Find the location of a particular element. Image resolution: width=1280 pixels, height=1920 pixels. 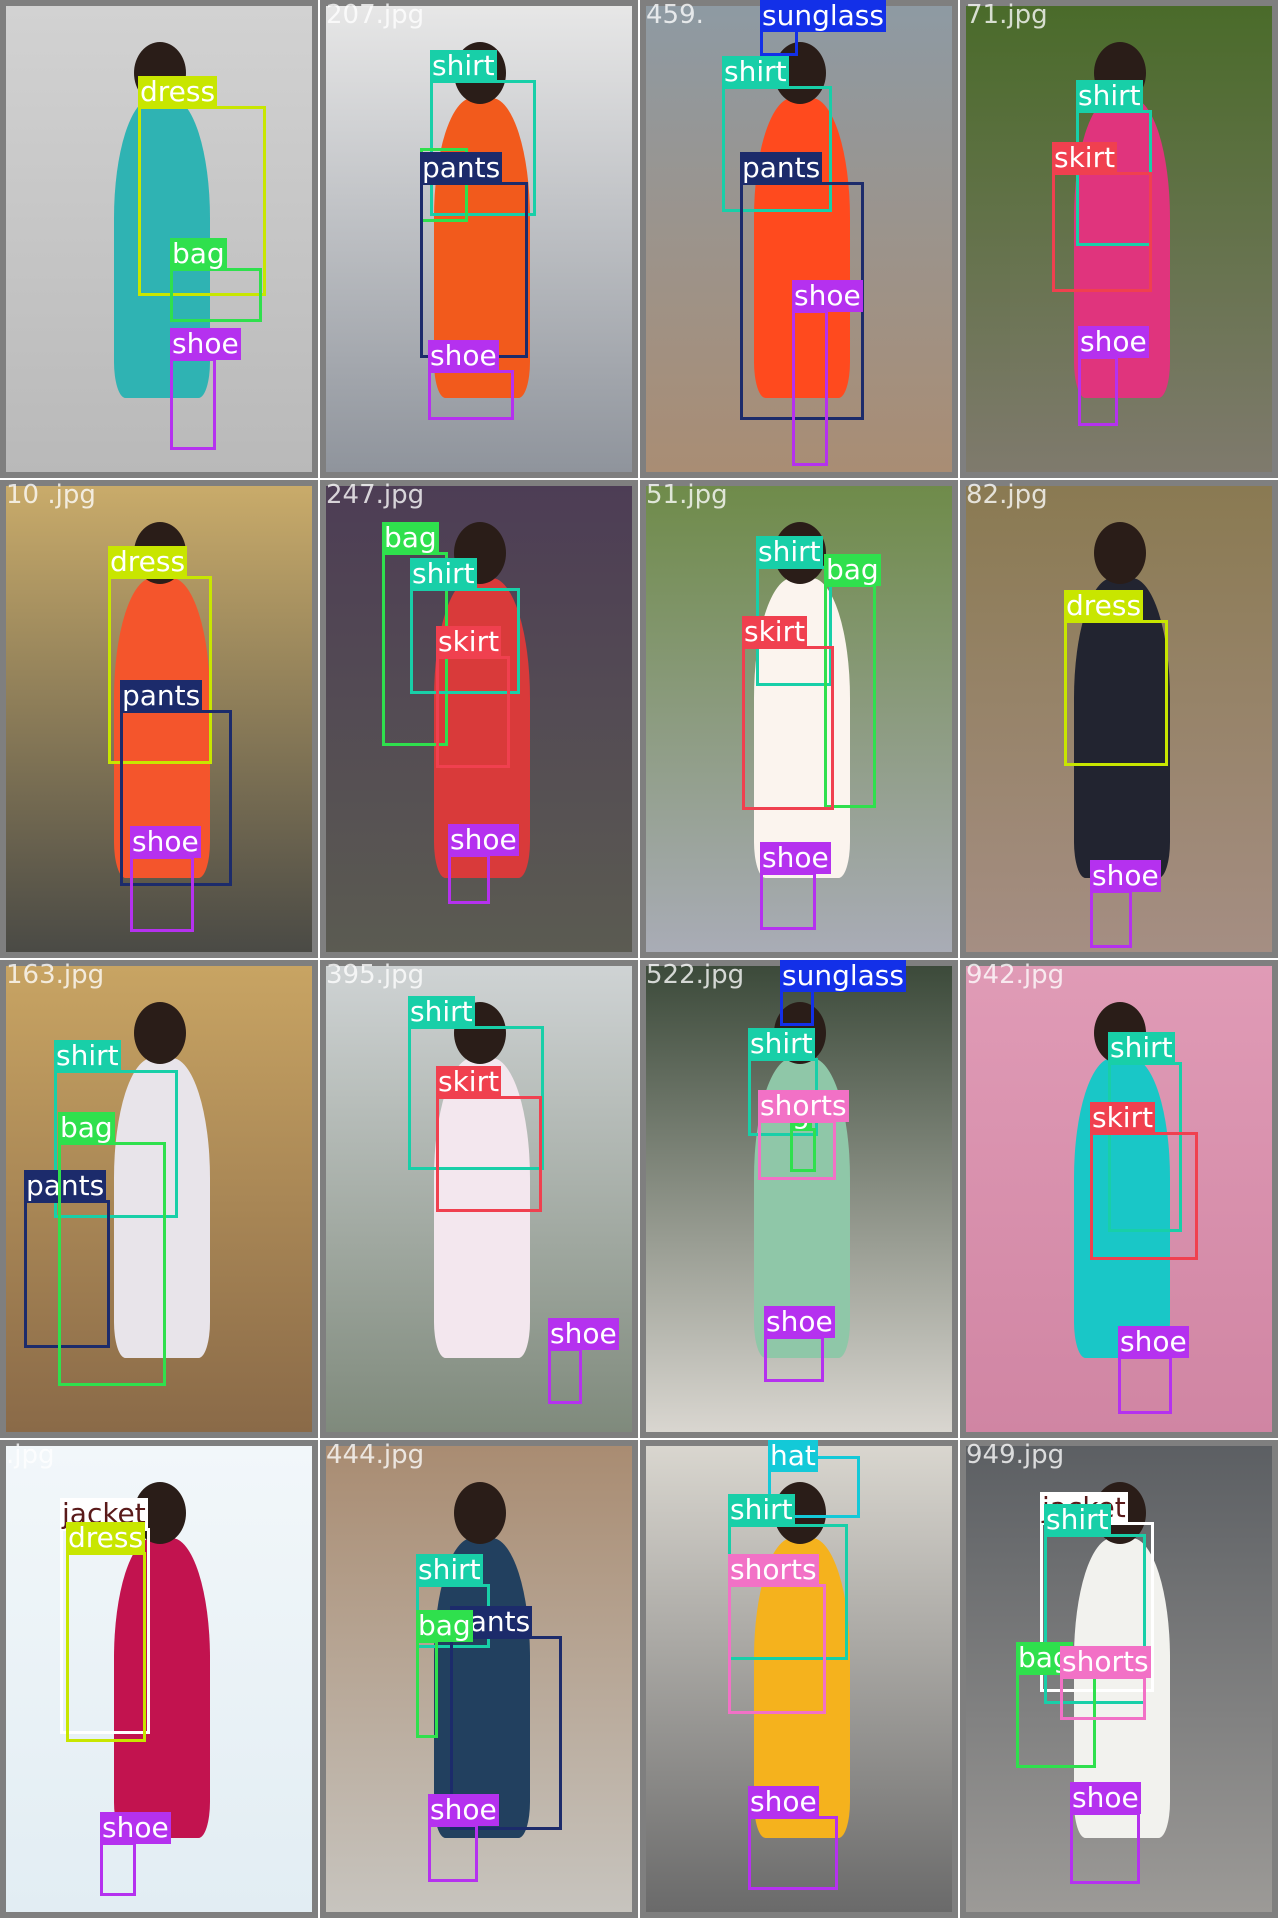

image-tile: dress bag shoe is located at coordinates (159, 239).